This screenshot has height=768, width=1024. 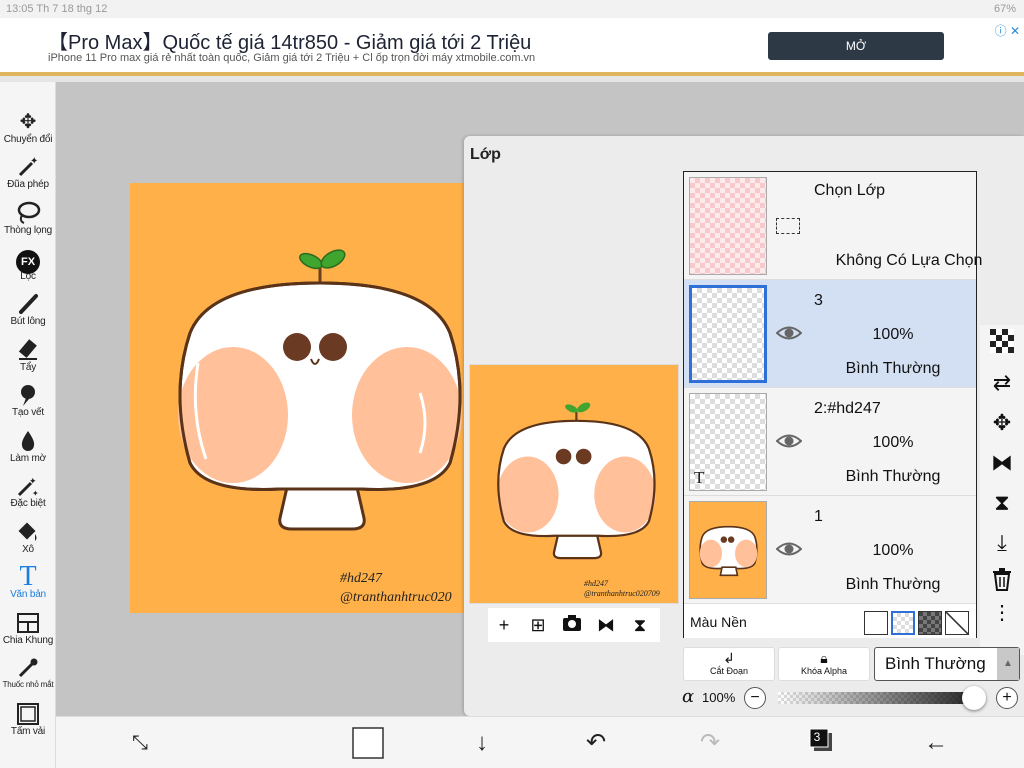 I want to click on tool-smudge: Tạo vết, so click(x=28, y=400).